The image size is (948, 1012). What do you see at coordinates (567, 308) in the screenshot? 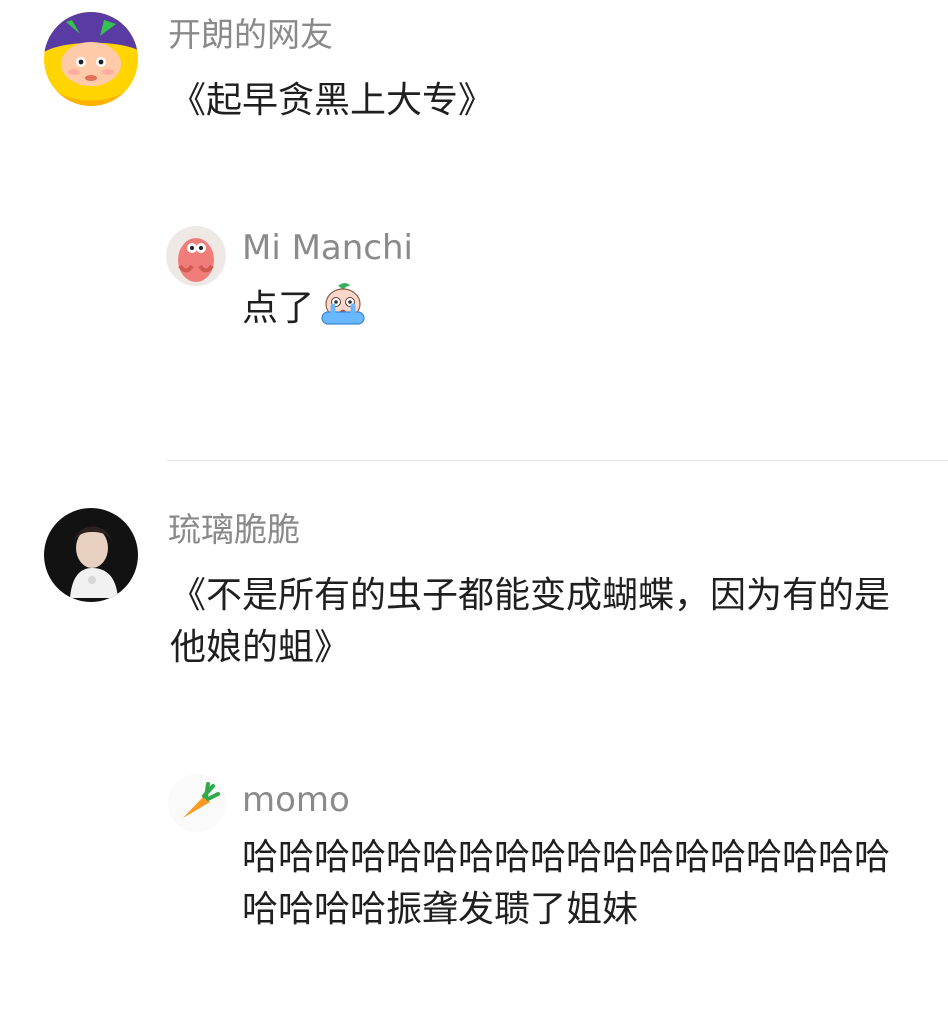
I see `reply-text-row: 点了` at bounding box center [567, 308].